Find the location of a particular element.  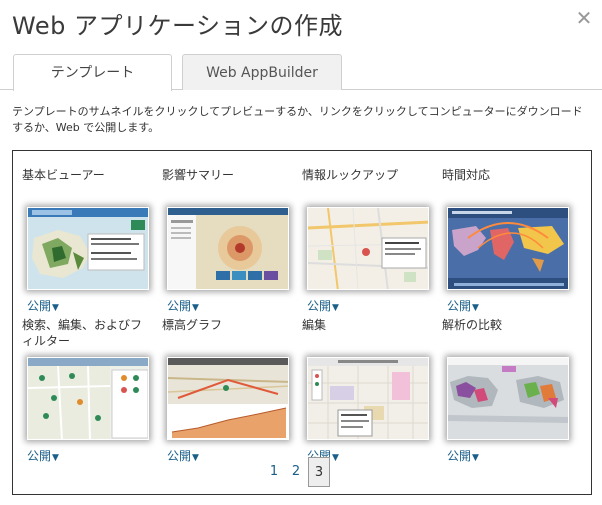

template-title: 解析の比較 is located at coordinates (472, 325).